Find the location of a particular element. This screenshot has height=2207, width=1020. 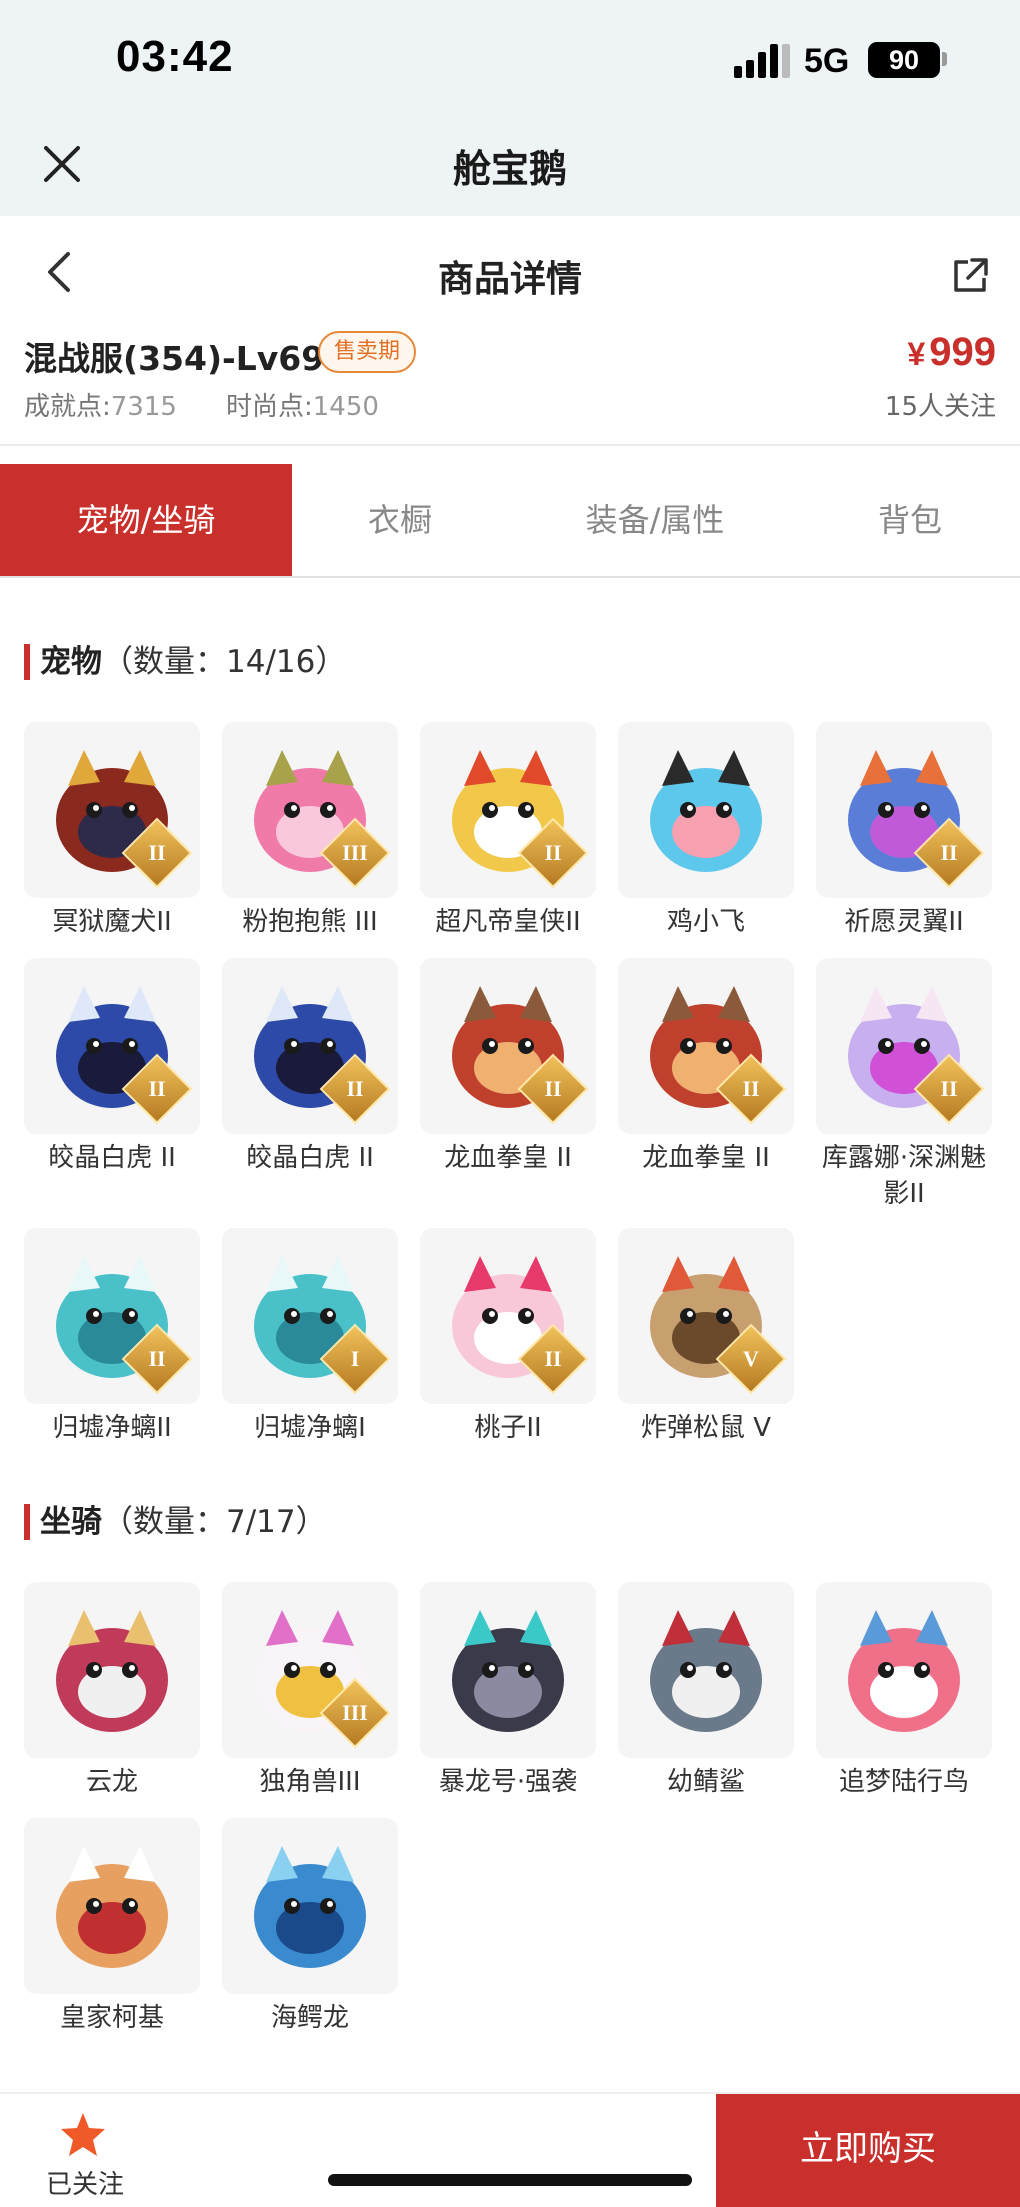

grid-item: II 冥狱魔犬II is located at coordinates (112, 831).